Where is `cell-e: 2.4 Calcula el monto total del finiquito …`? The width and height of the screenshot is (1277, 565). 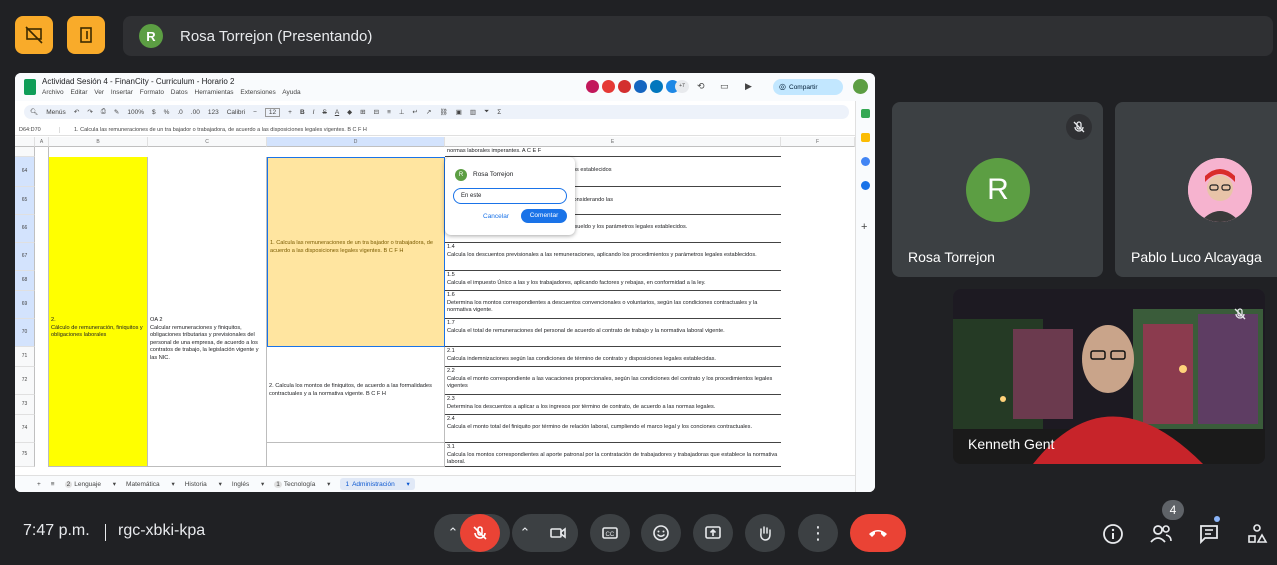
cell-e: 2.4 Calcula el monto total del finiquito … is located at coordinates (613, 429).